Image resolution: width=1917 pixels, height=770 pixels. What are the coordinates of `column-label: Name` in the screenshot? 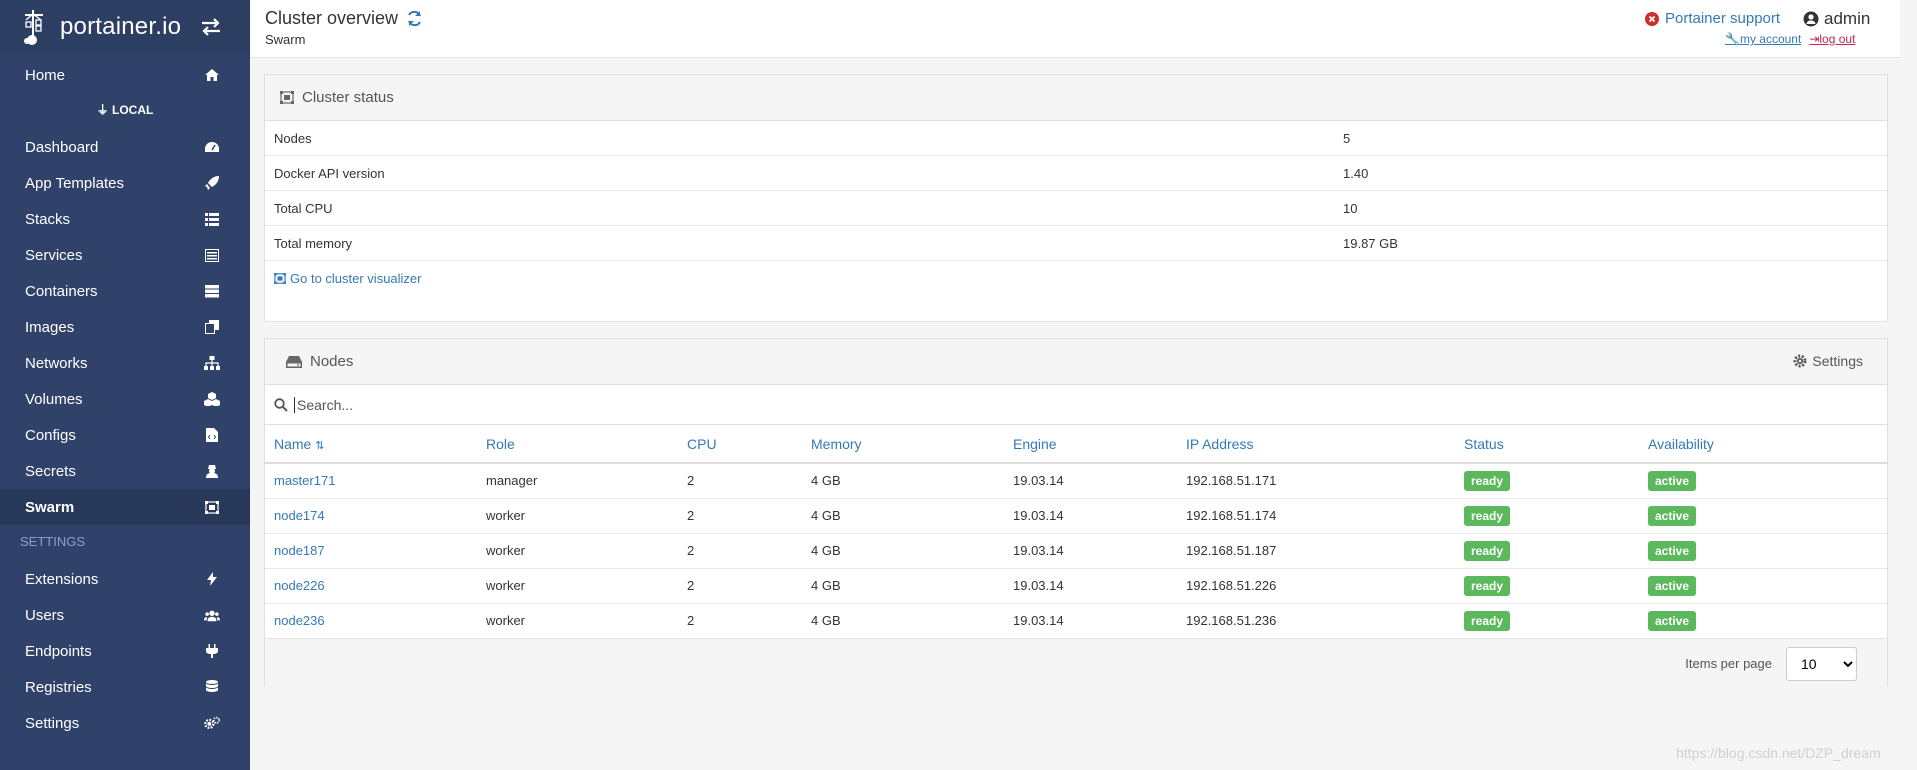 It's located at (293, 443).